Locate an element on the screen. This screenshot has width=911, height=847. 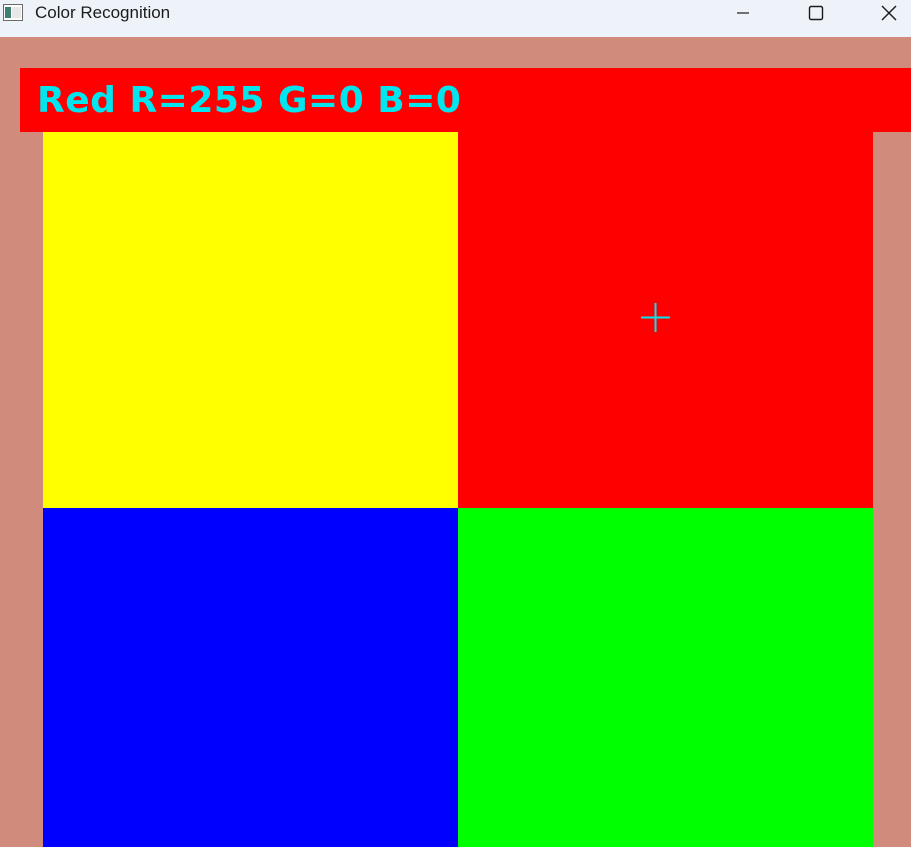
crosshair-icon is located at coordinates (655, 317).